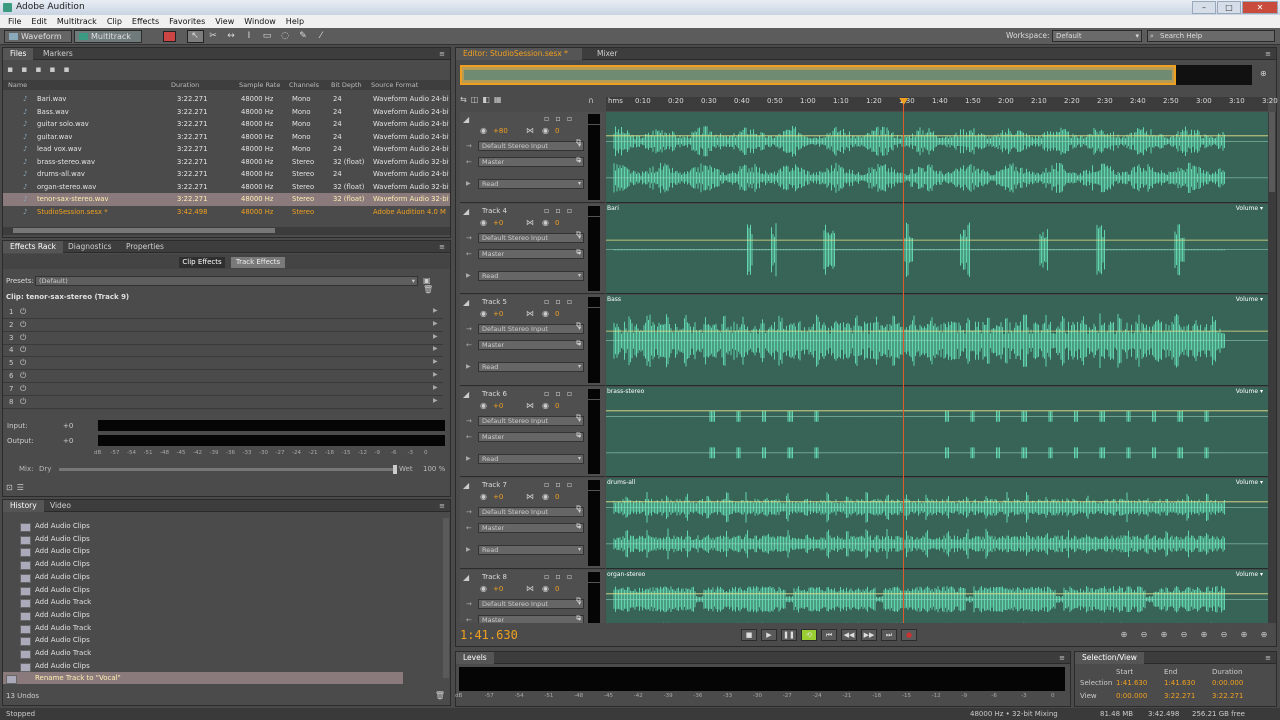 The image size is (1280, 720). I want to click on menu-edit: Edit, so click(40, 21).